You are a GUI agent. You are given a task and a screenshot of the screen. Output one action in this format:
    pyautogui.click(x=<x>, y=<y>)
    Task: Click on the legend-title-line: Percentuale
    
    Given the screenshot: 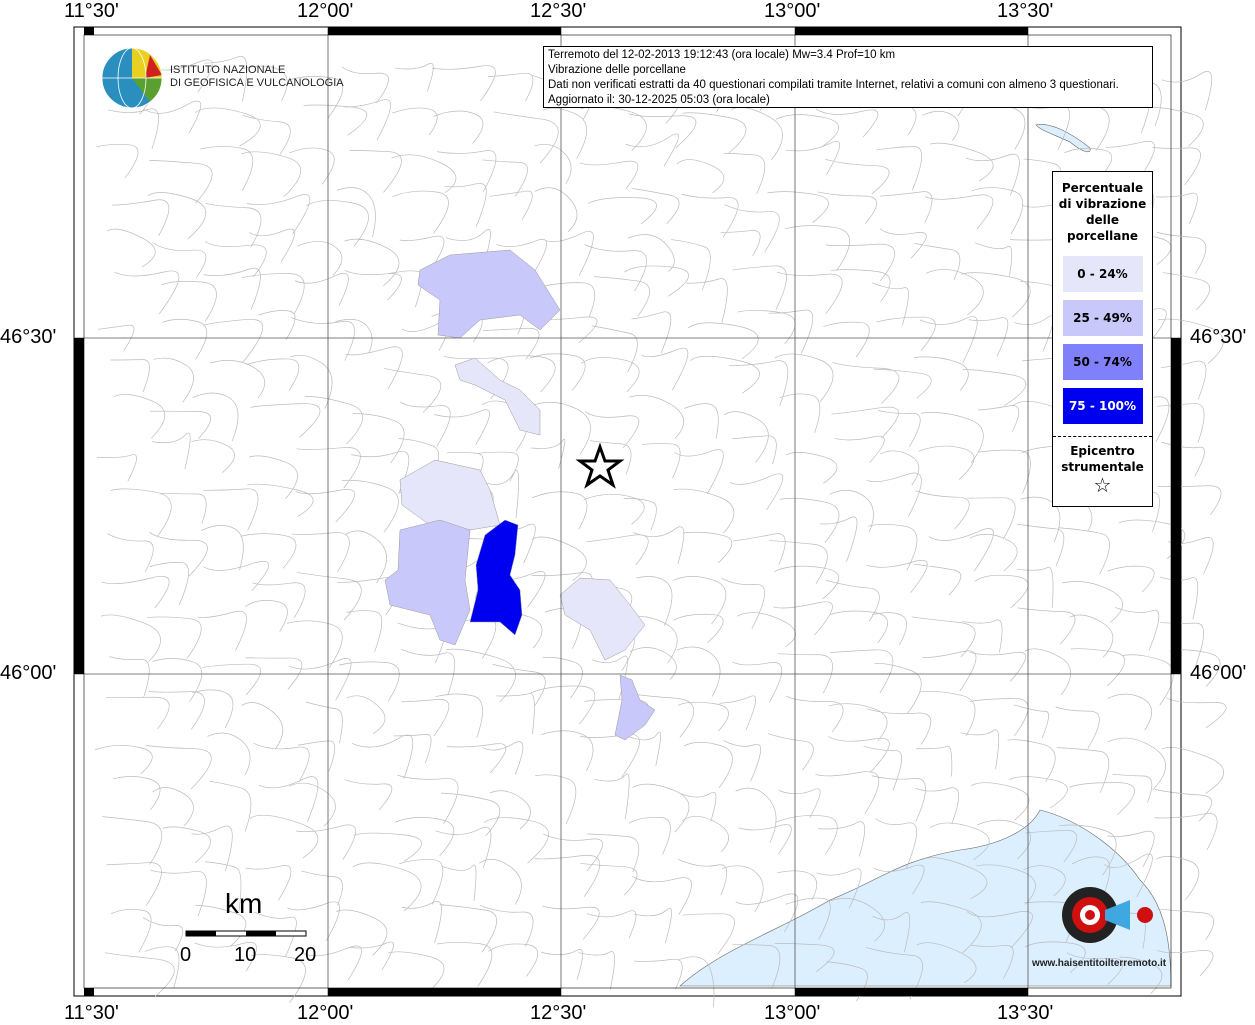 What is the action you would take?
    pyautogui.click(x=1102, y=188)
    